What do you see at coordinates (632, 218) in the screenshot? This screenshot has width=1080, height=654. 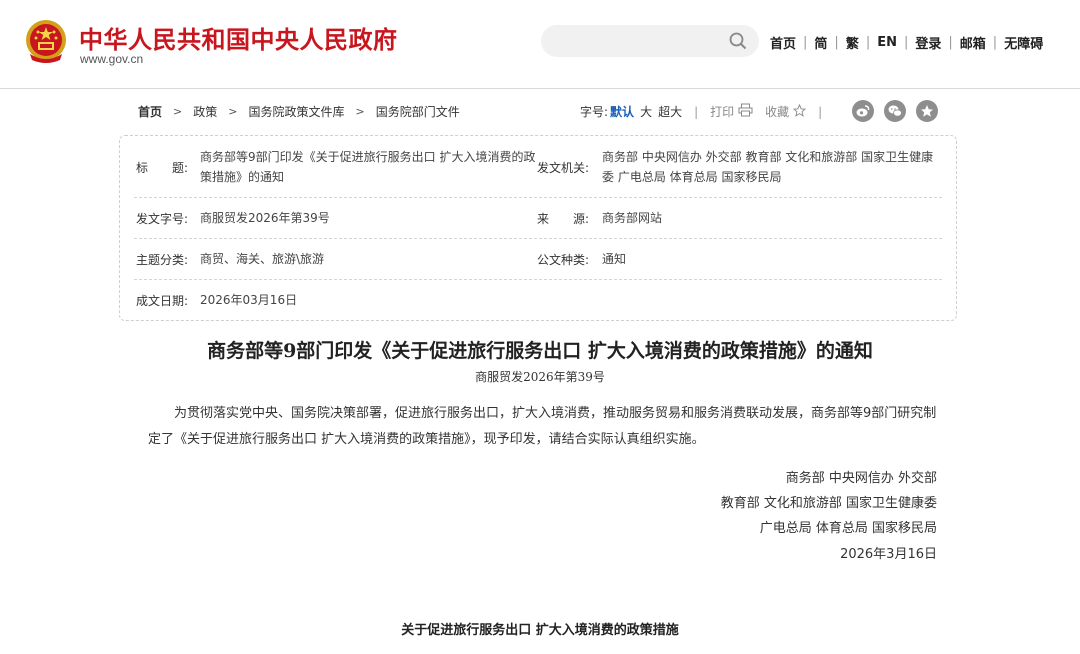 I see `source-value: 商务部网站` at bounding box center [632, 218].